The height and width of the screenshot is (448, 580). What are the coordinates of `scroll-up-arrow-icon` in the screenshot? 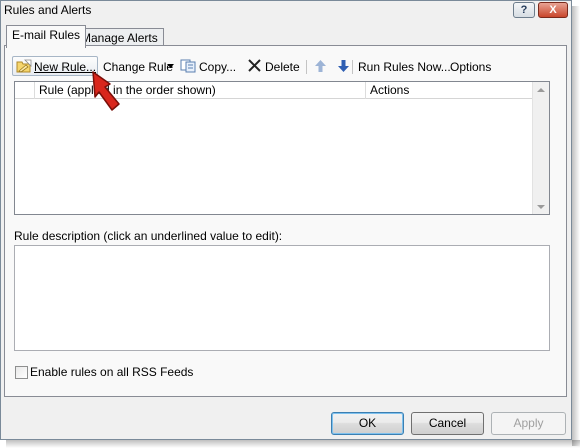 It's located at (541, 90).